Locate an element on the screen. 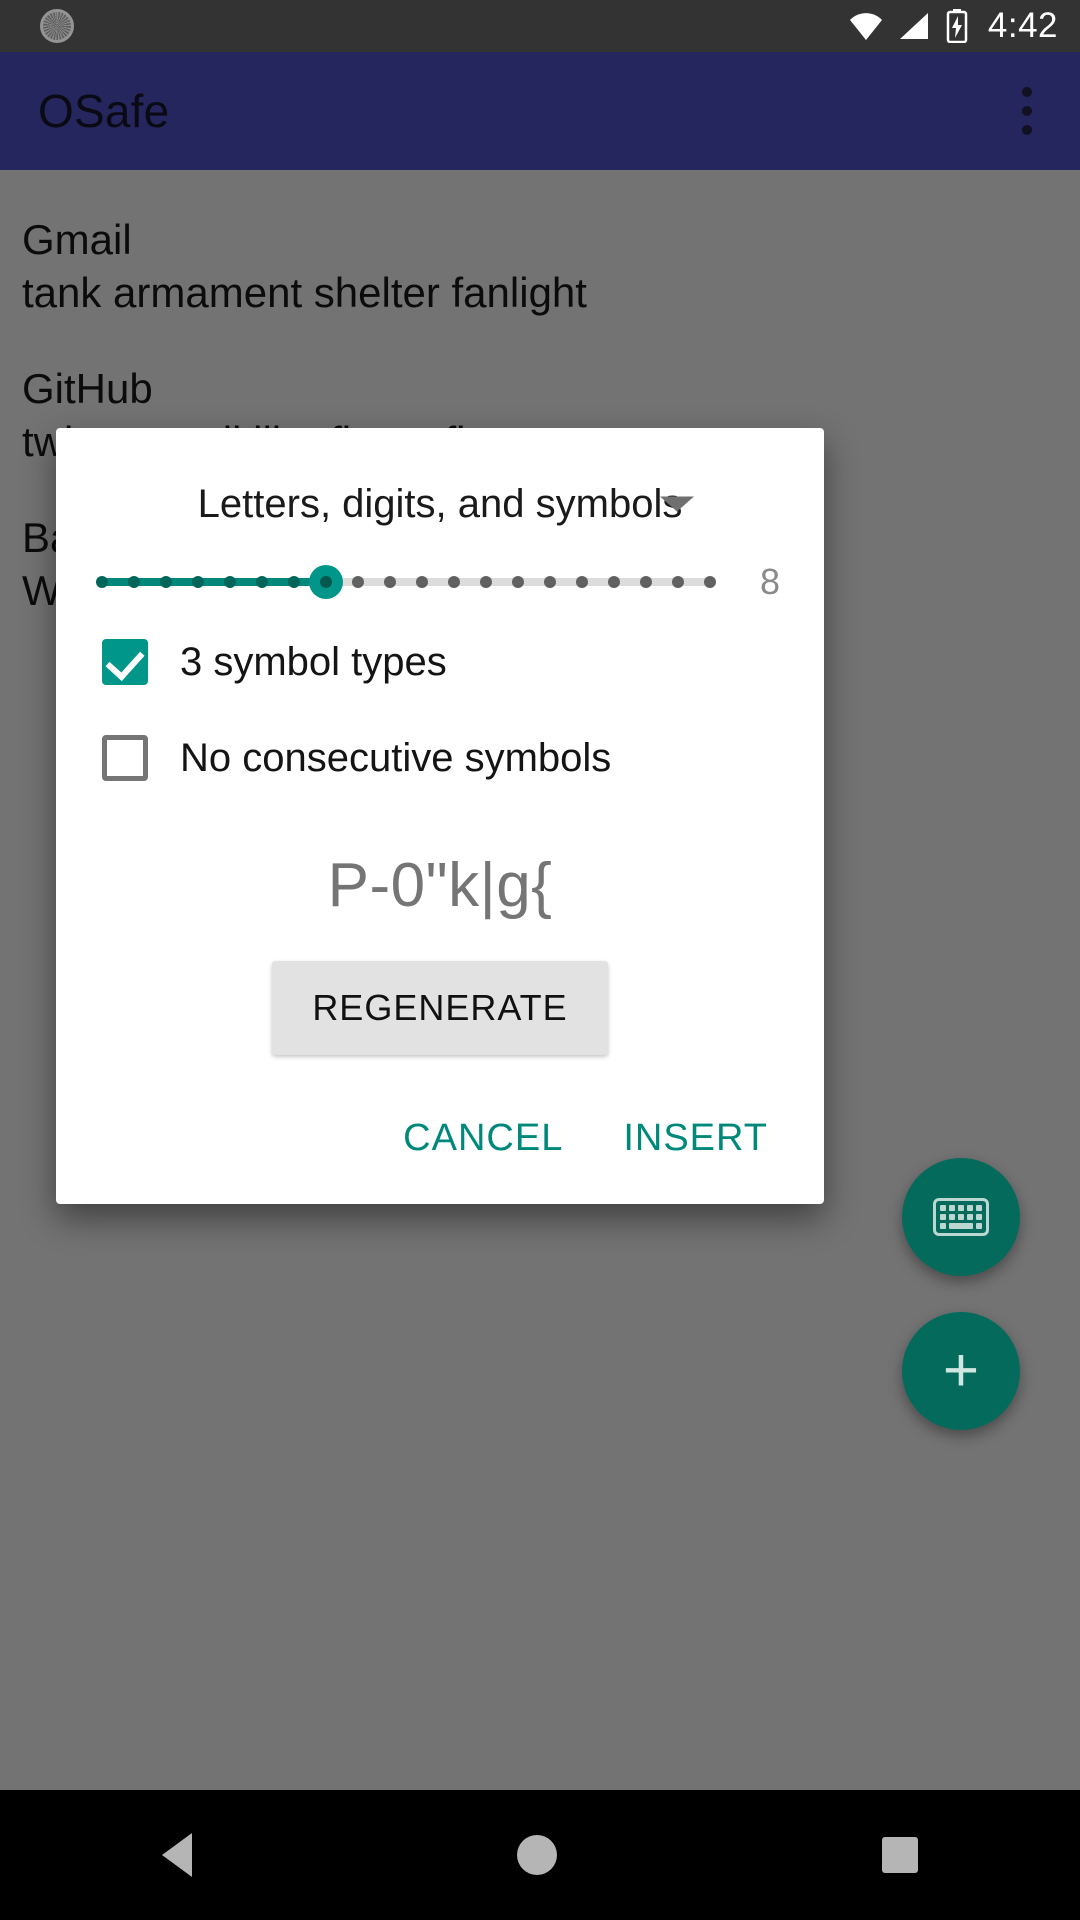  checkbox-label-no-consecutive: No consecutive symbols is located at coordinates (396, 757).